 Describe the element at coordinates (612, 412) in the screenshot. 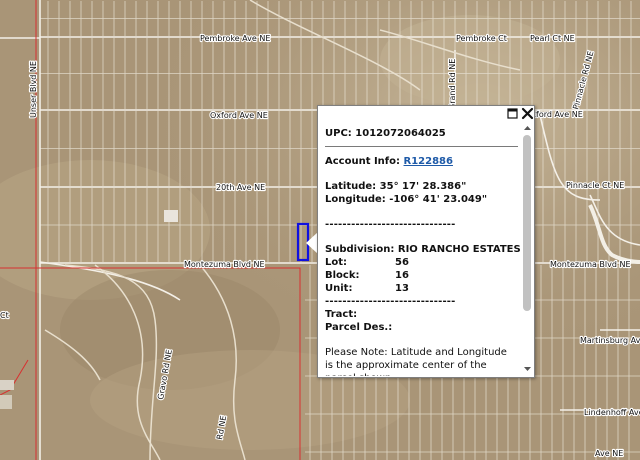

I see `street-label: Lindenhoff Ave` at that location.